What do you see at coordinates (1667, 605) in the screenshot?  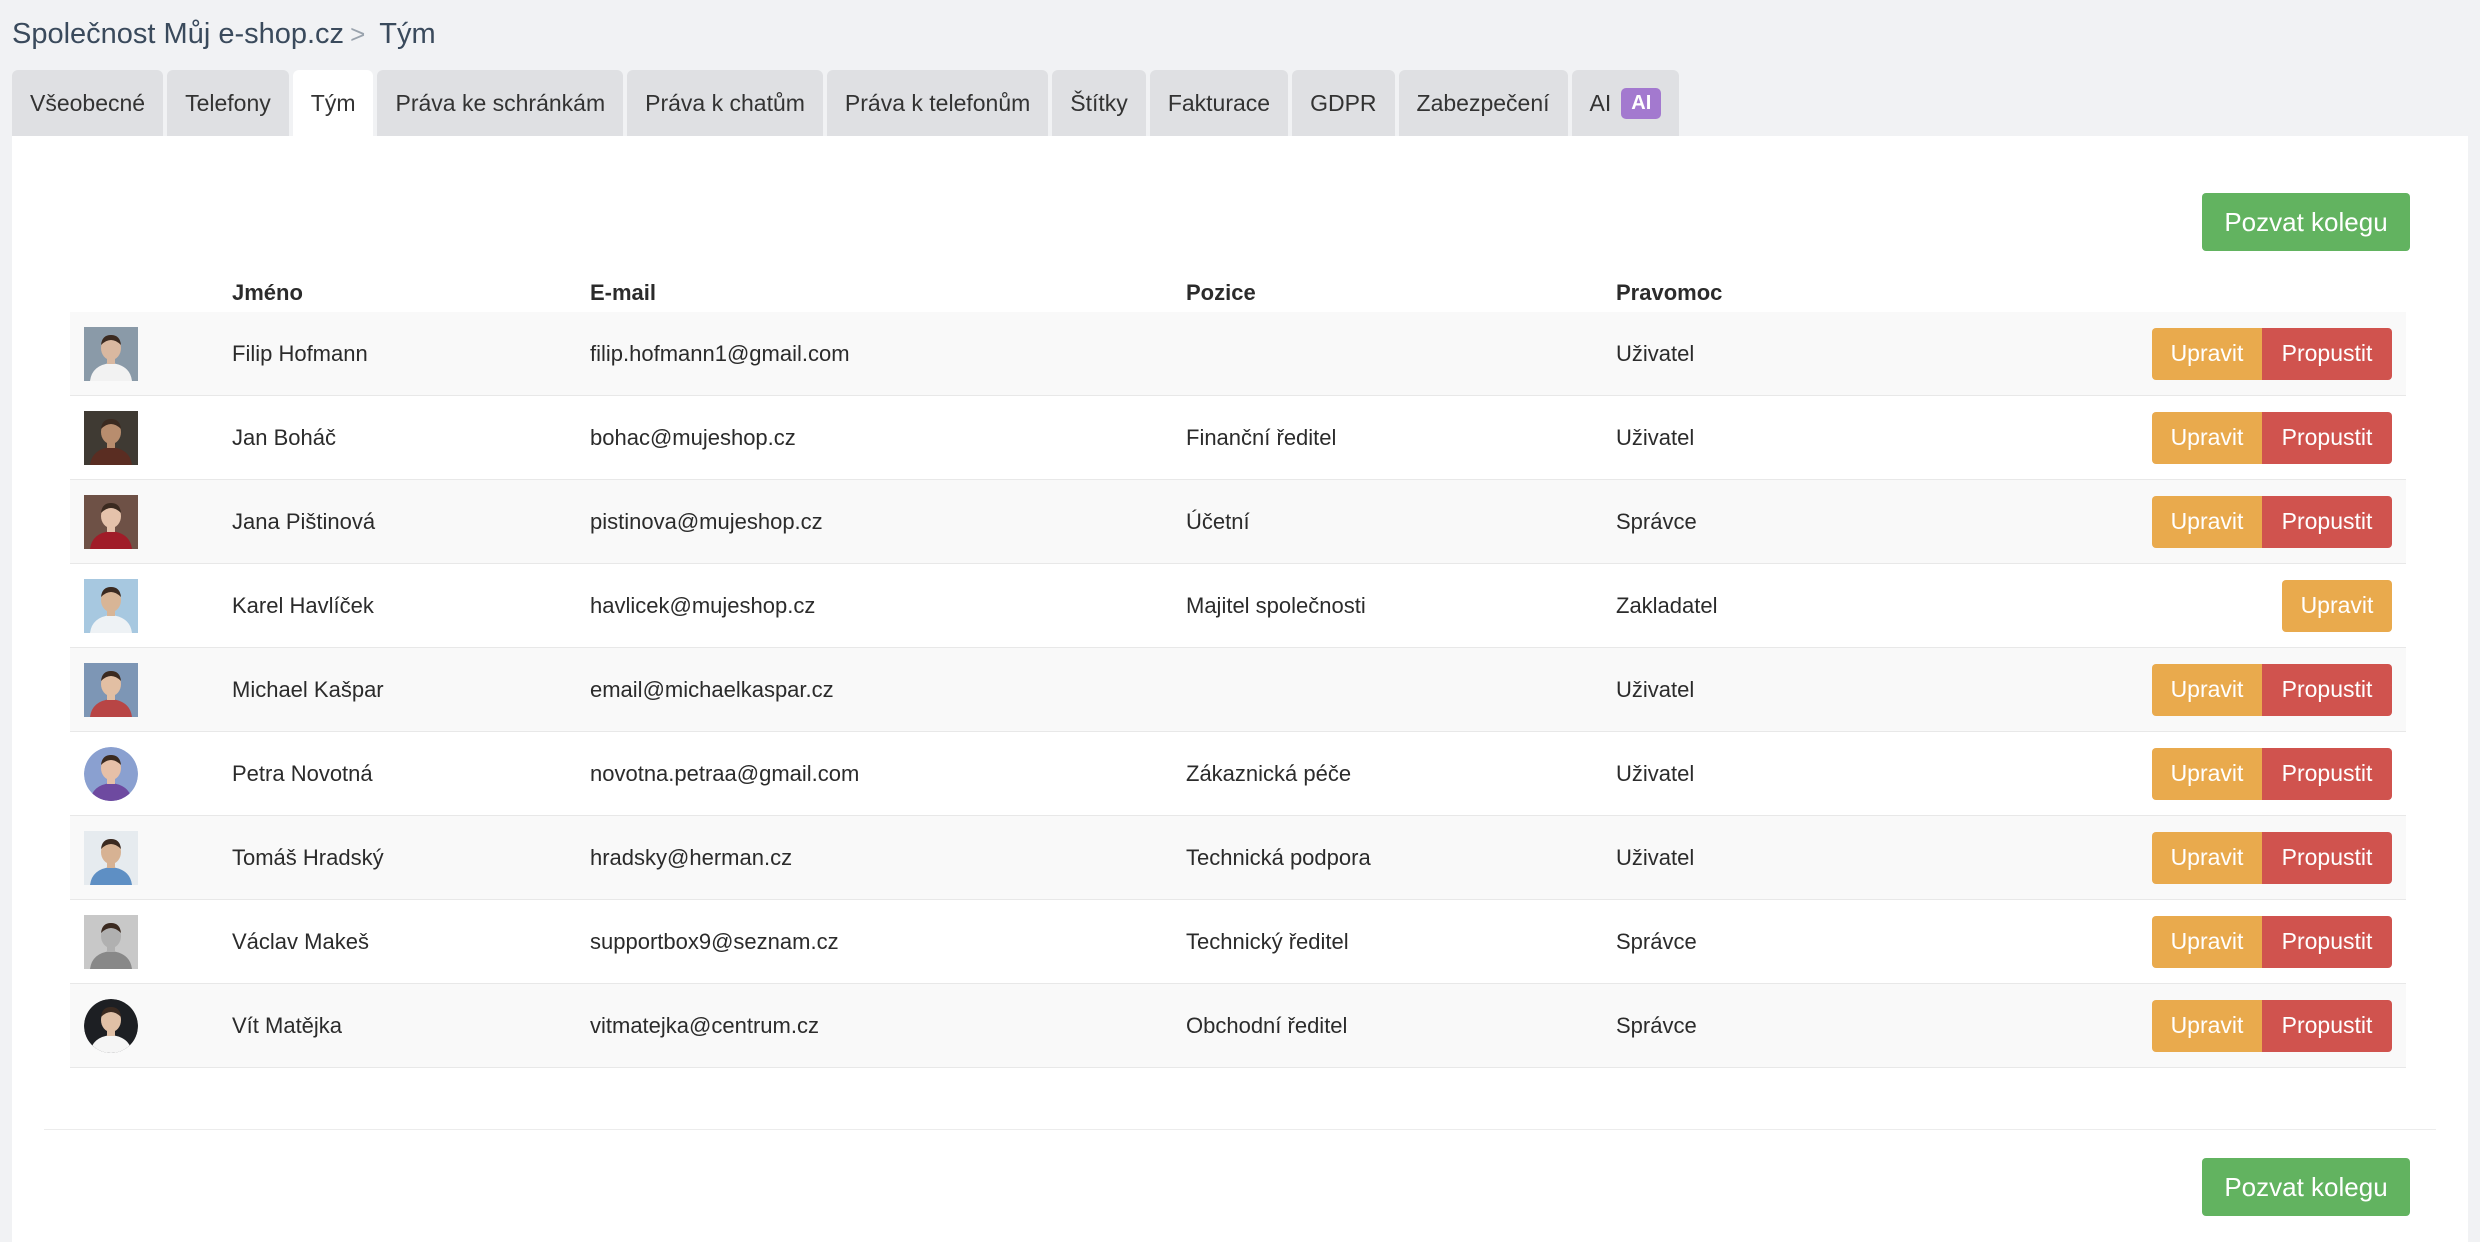 I see `member-permission: Zakladatel` at bounding box center [1667, 605].